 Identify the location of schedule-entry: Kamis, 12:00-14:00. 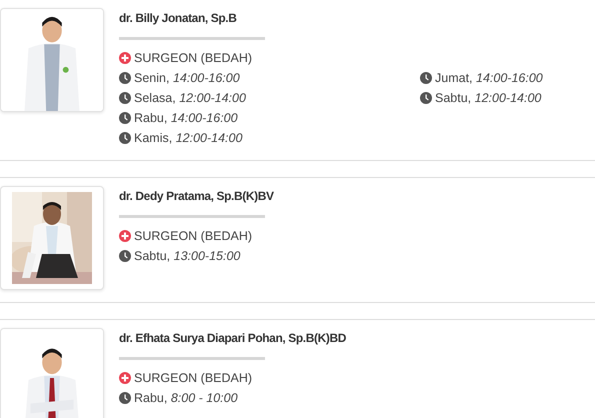
(188, 138).